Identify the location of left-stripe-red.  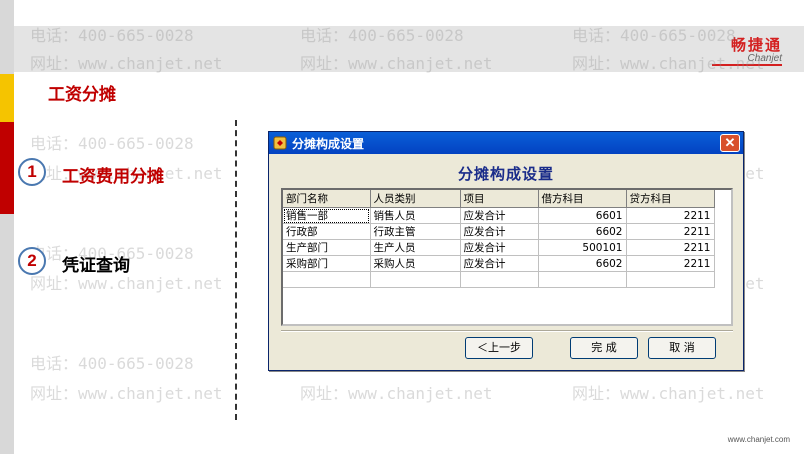
(7, 168).